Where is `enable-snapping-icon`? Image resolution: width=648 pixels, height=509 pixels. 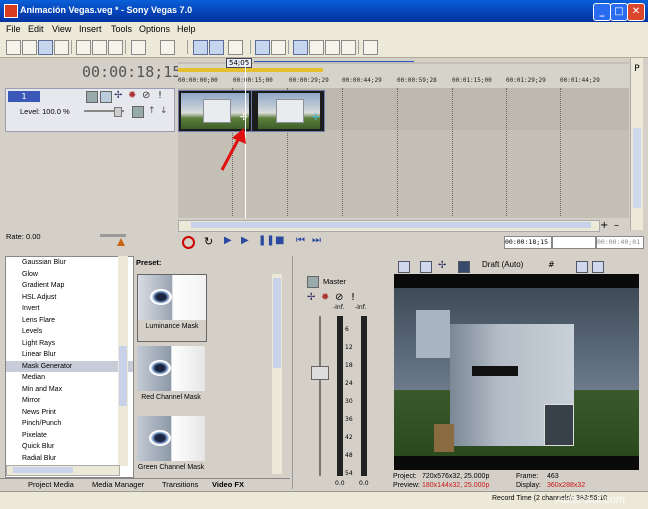
enable-snapping-icon is located at coordinates (200, 47).